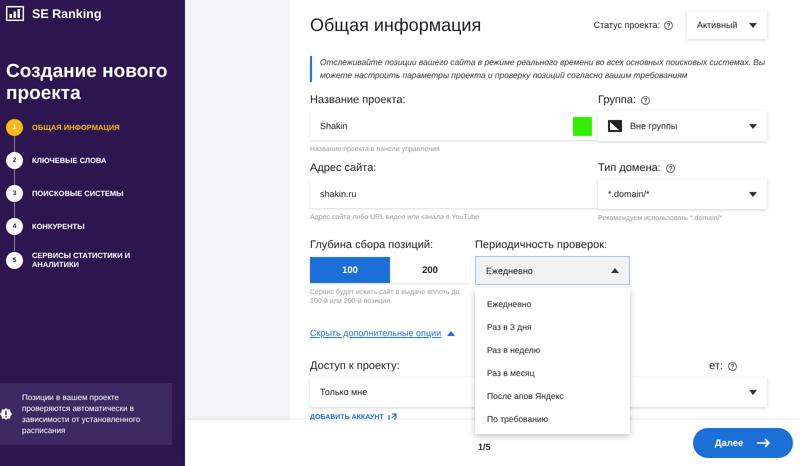 The image size is (800, 466). I want to click on depth-option: 100, so click(350, 270).